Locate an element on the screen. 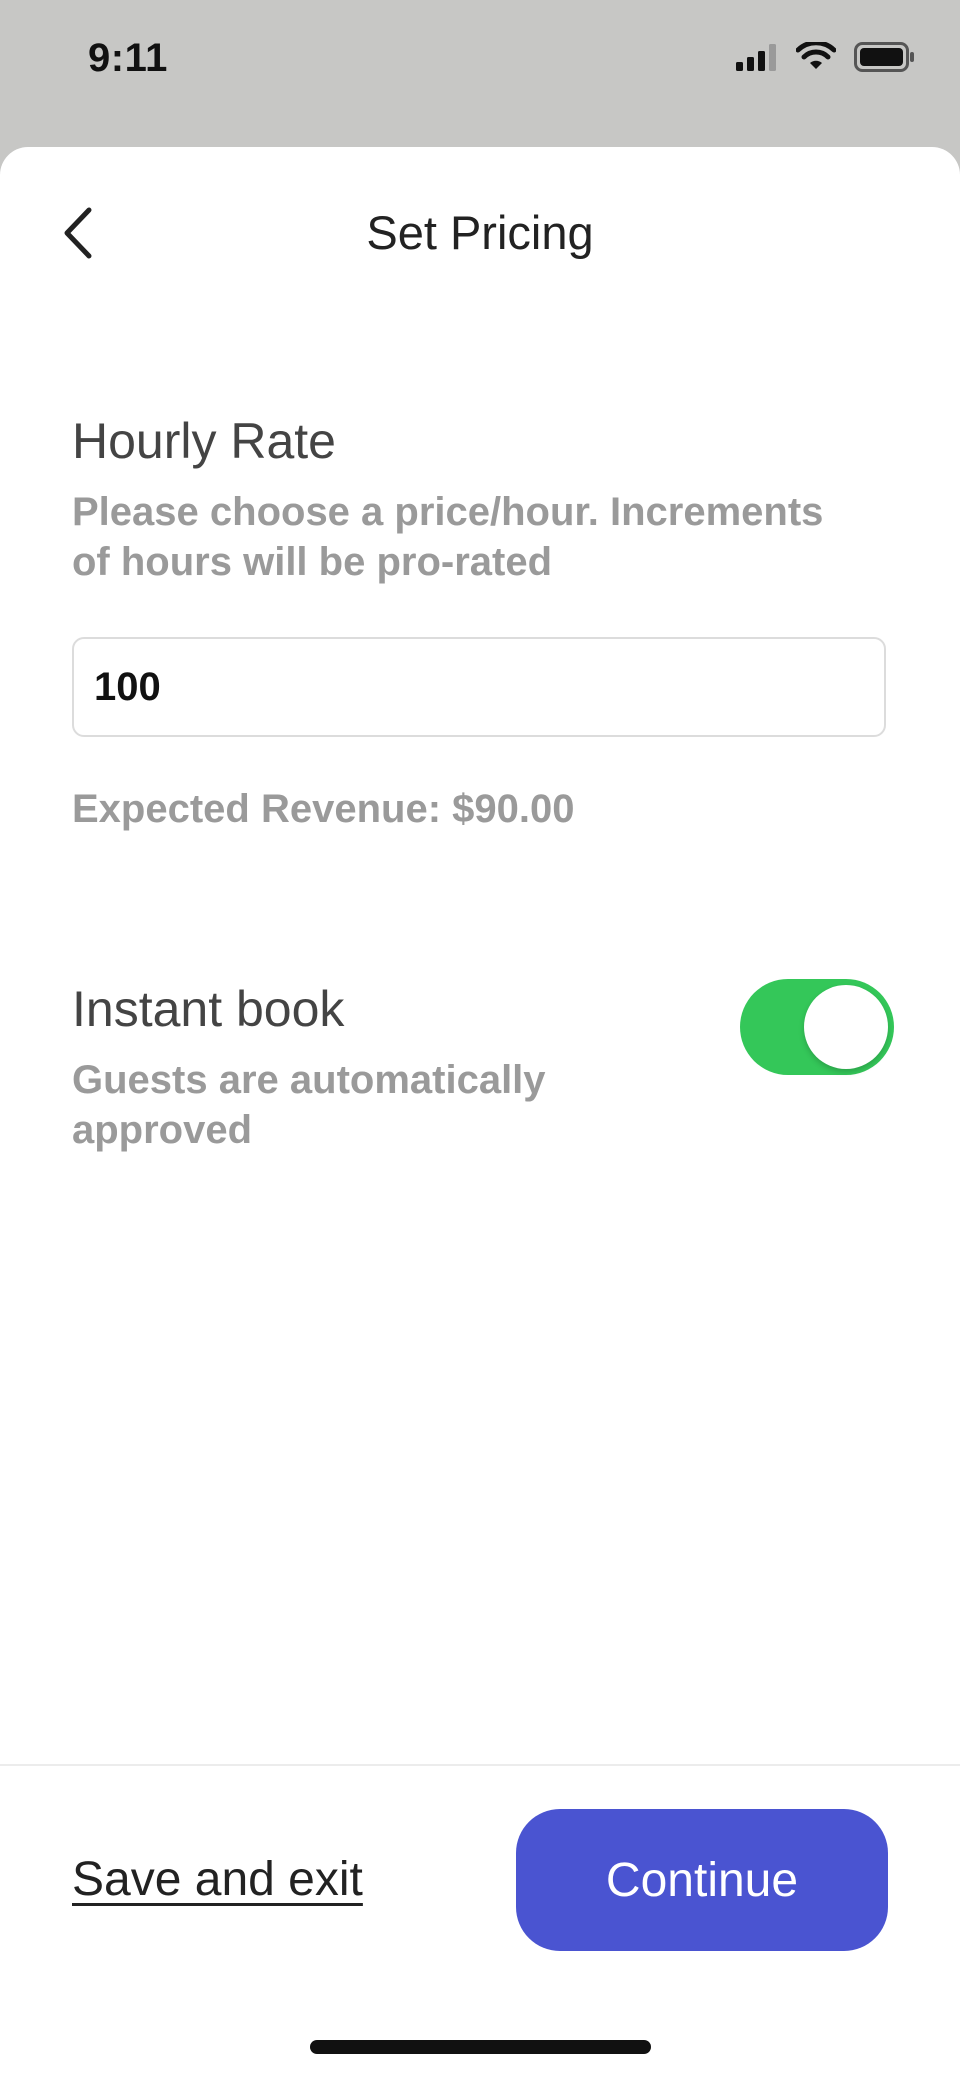 The image size is (960, 2079). instant-book-toggle is located at coordinates (817, 1027).